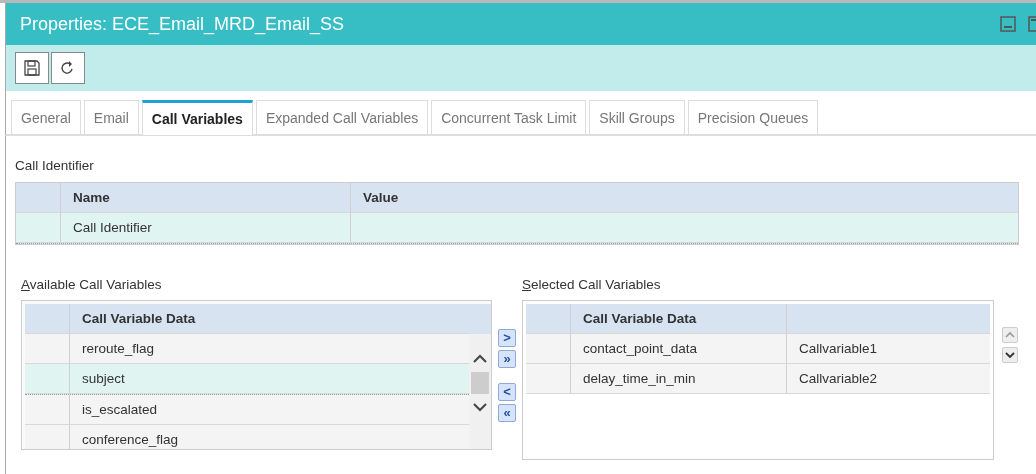 This screenshot has width=1036, height=474. I want to click on scroll-down-icon, so click(480, 407).